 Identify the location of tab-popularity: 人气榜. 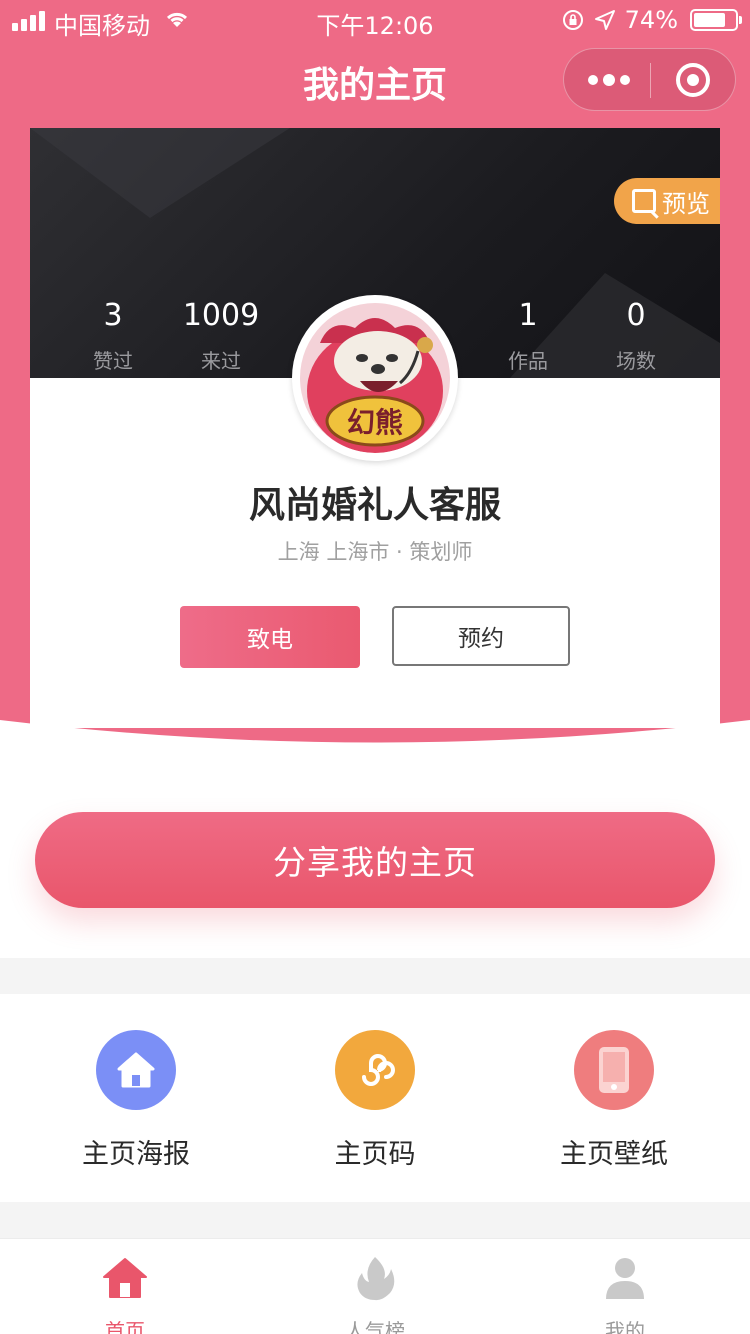
(375, 1293).